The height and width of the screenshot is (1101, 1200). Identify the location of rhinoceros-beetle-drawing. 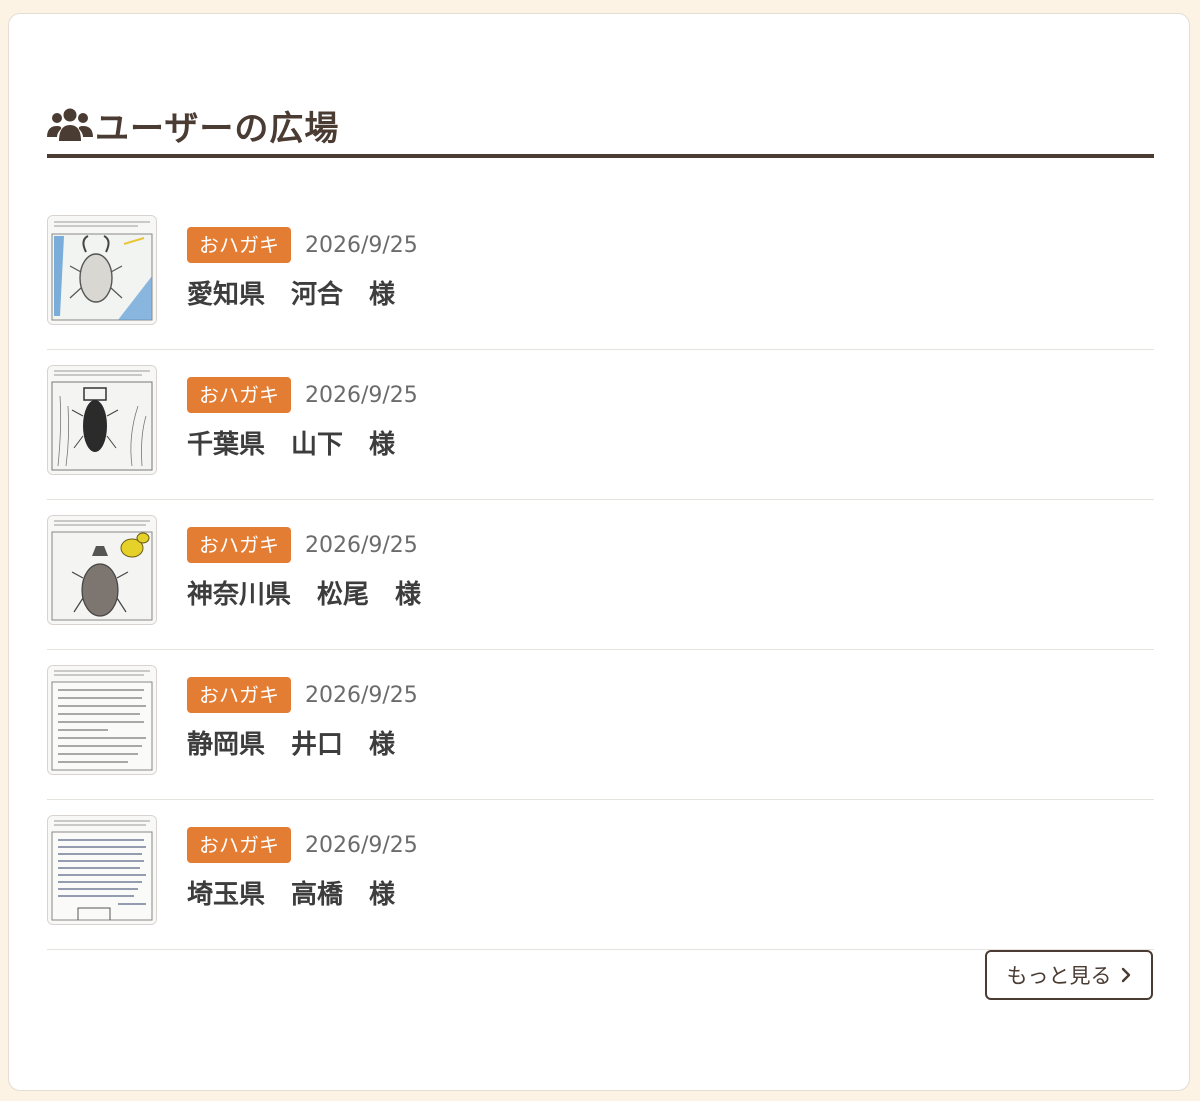
(102, 570).